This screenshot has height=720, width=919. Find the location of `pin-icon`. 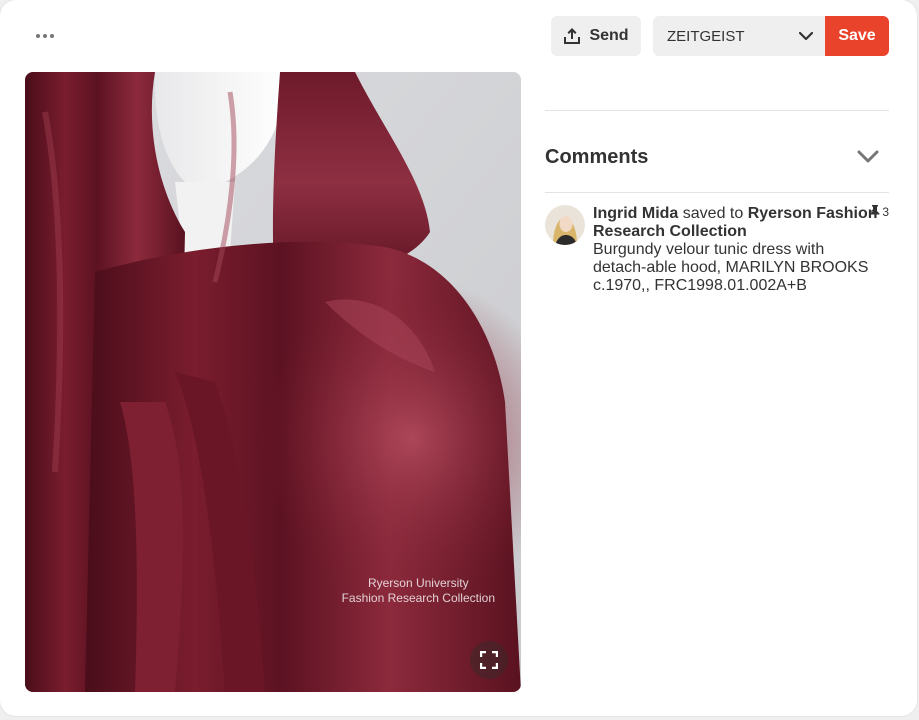

pin-icon is located at coordinates (875, 212).